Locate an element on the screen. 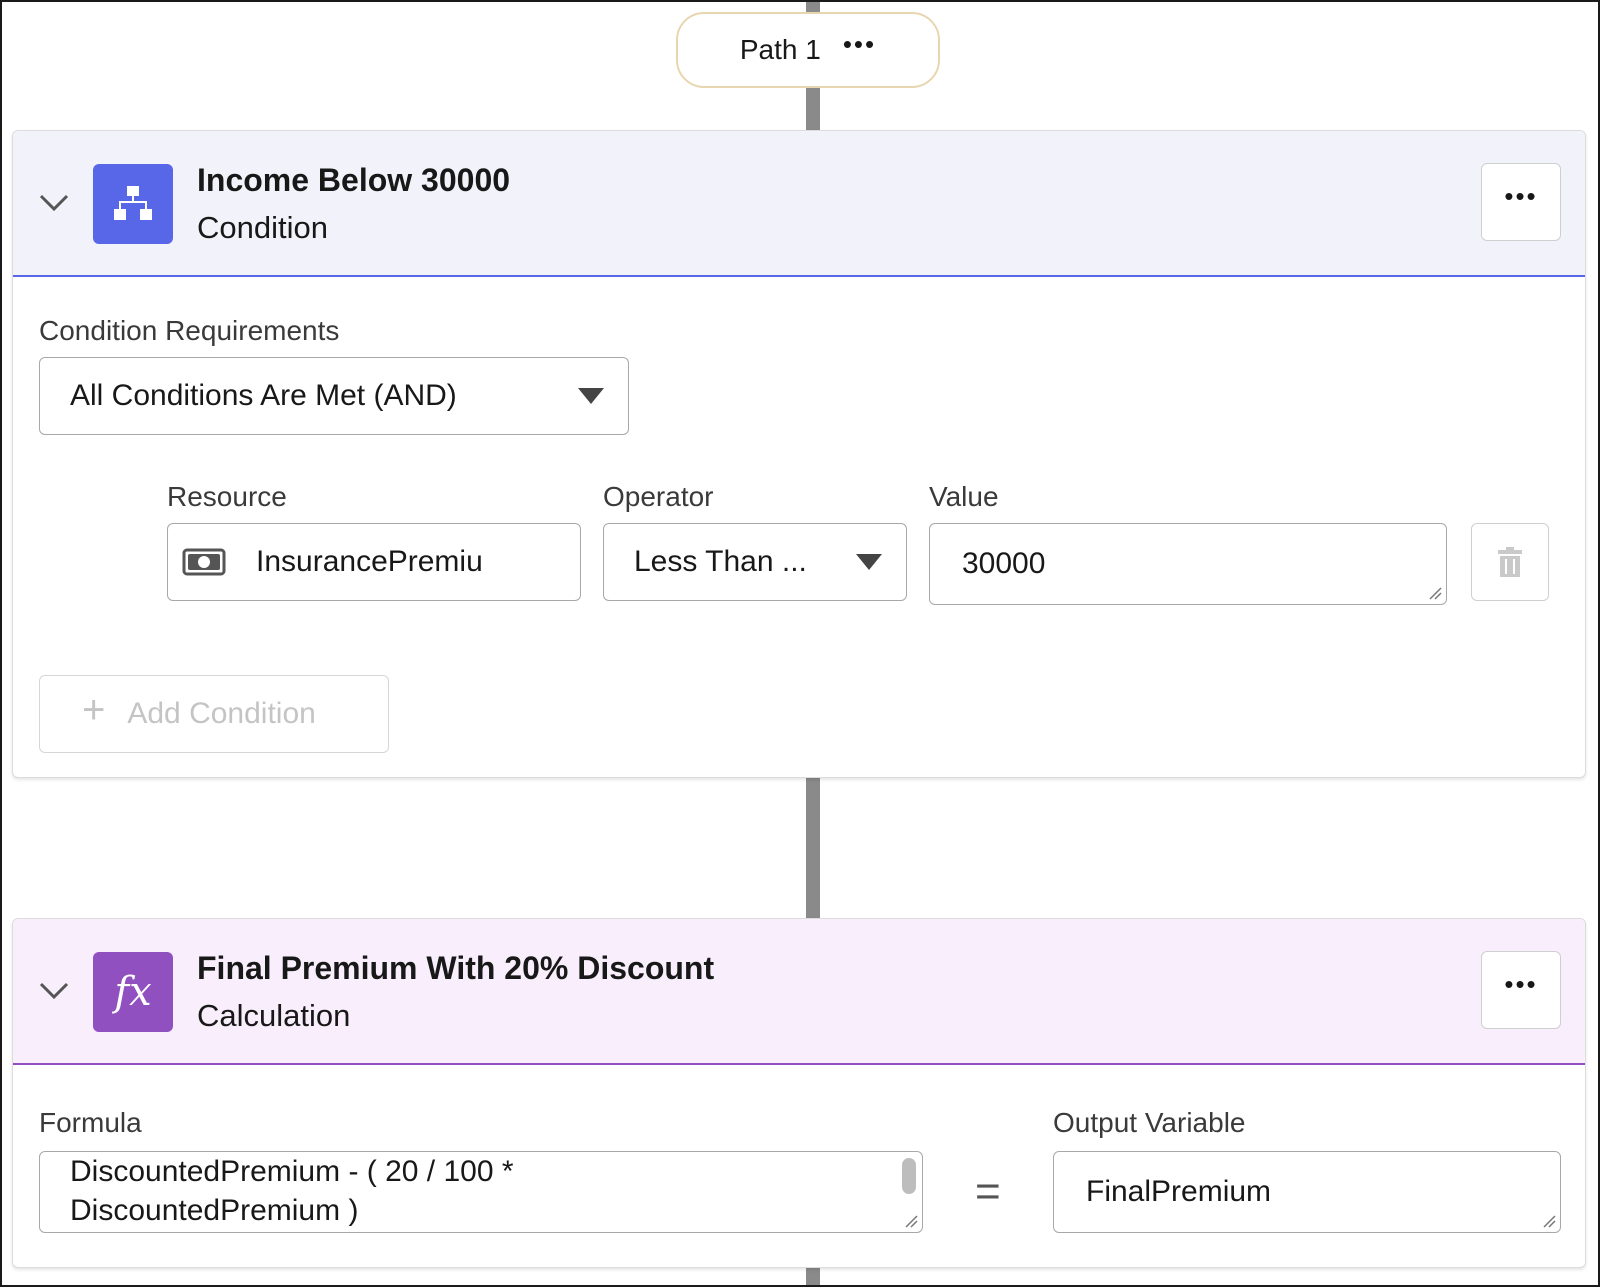 The height and width of the screenshot is (1287, 1600). operator-label: Operator is located at coordinates (658, 496).